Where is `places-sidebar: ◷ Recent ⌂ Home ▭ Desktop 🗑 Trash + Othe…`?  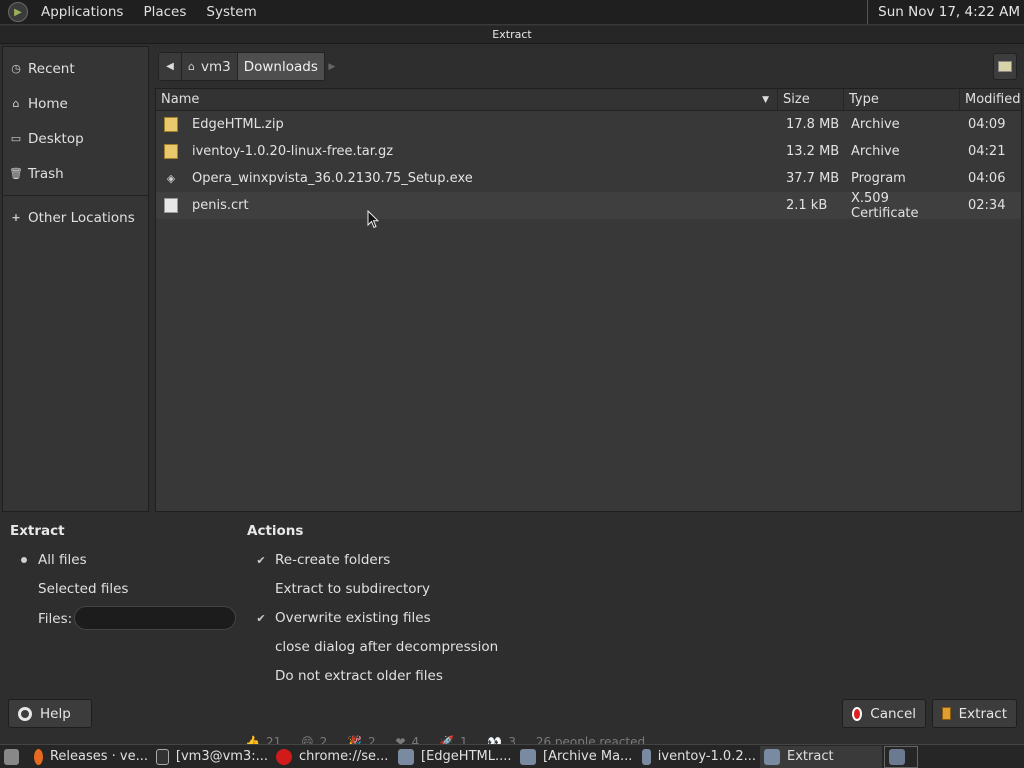
places-sidebar: ◷ Recent ⌂ Home ▭ Desktop 🗑 Trash + Othe… is located at coordinates (75, 279).